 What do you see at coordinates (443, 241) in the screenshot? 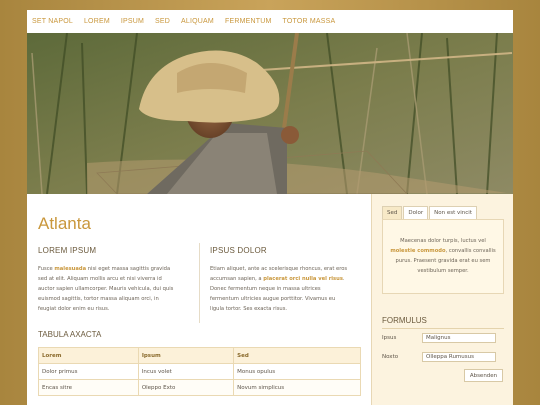
I see `tab-panel-text-part: Maecenas dolor turpis, luctus vel` at bounding box center [443, 241].